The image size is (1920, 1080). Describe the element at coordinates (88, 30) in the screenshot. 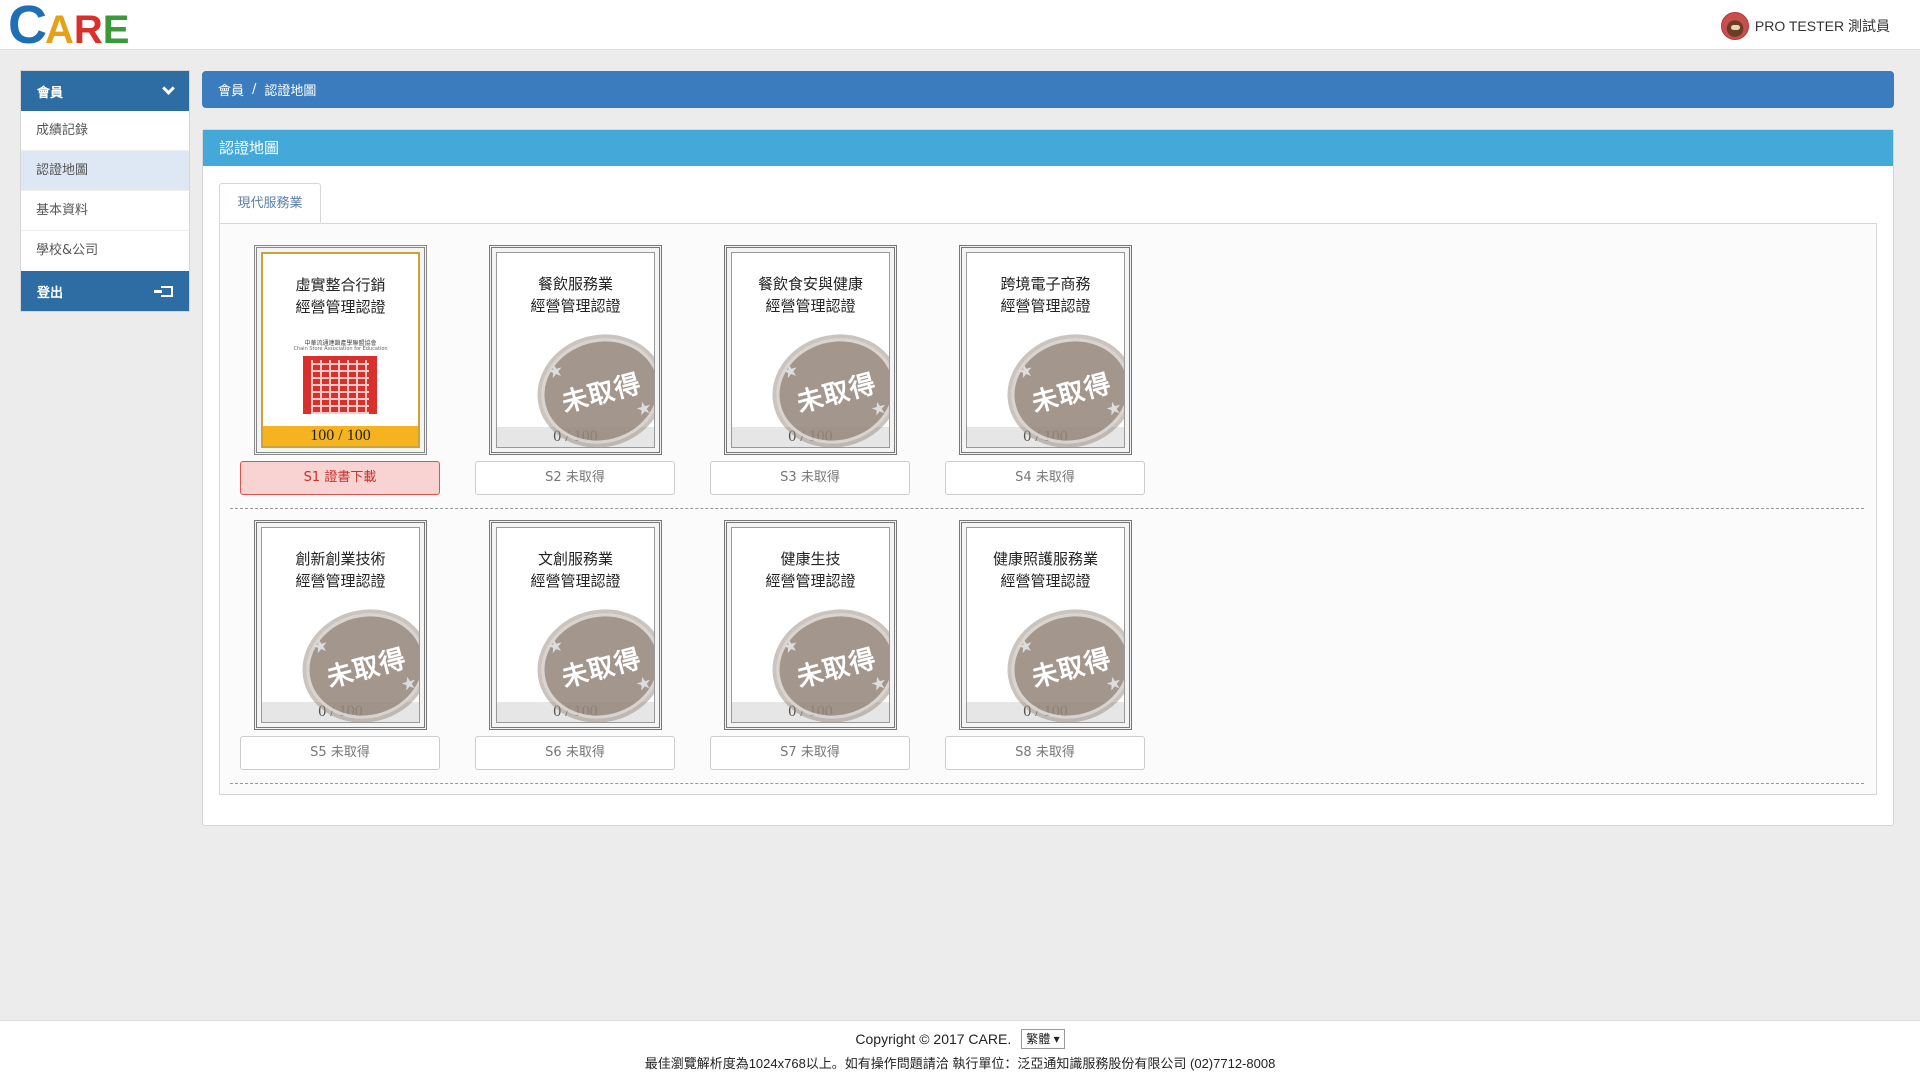

I see `logo-letter-r: R` at that location.